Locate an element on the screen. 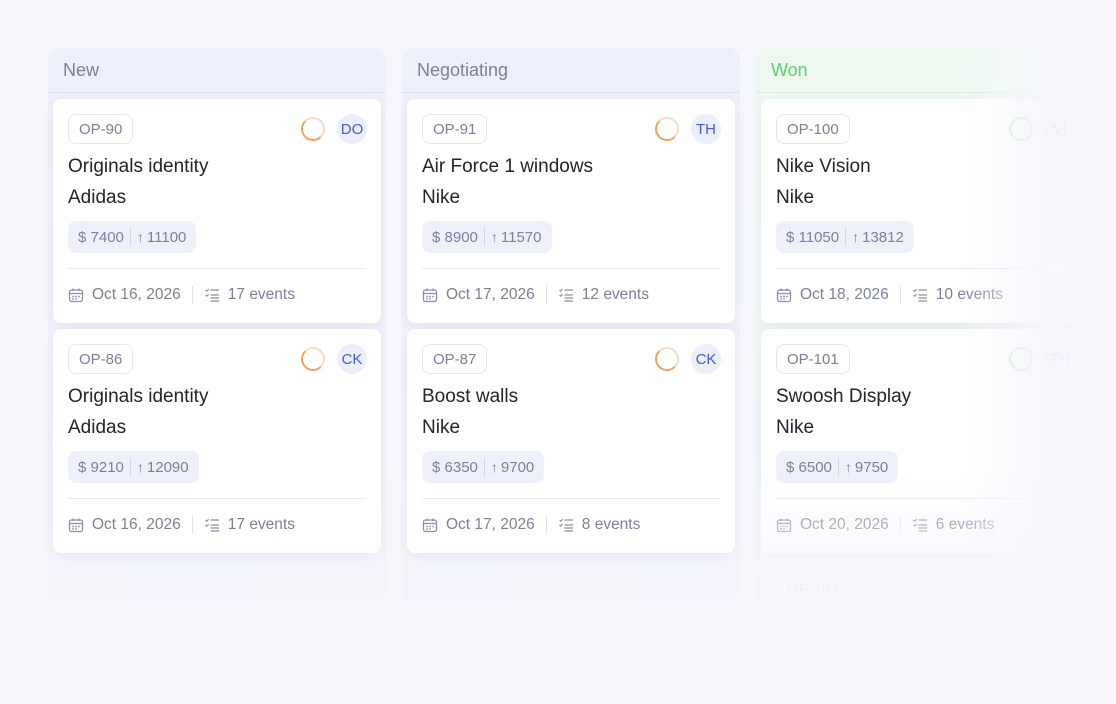 This screenshot has height=704, width=1116. column-title: New is located at coordinates (217, 70).